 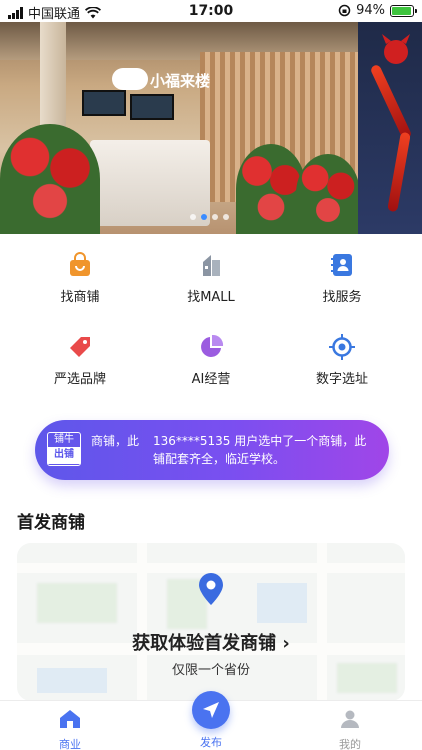 I want to click on category-find-mall: 找MALL, so click(x=211, y=277).